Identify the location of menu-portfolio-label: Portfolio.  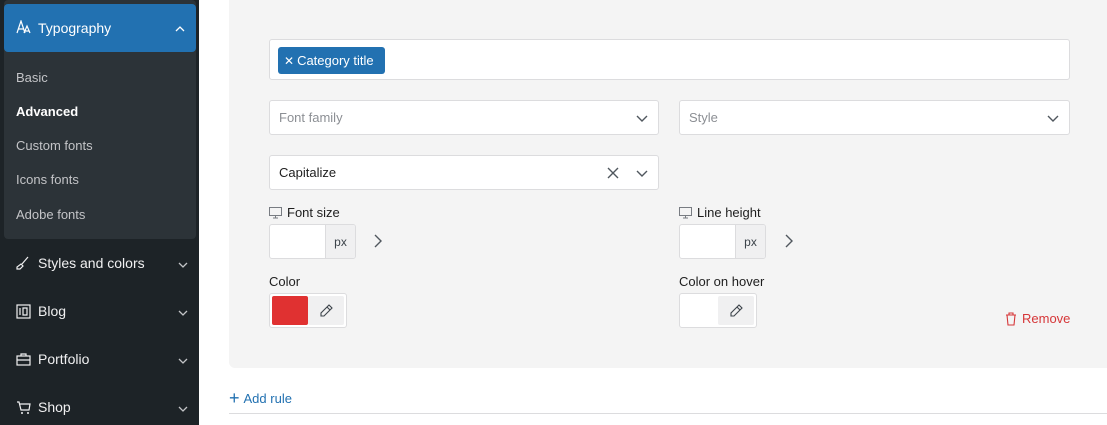
(64, 359).